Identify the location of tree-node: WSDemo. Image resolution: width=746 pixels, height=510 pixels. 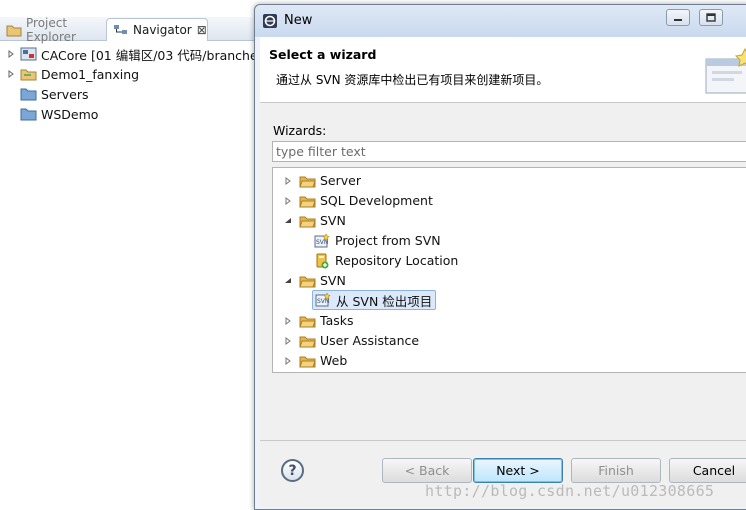
(59, 114).